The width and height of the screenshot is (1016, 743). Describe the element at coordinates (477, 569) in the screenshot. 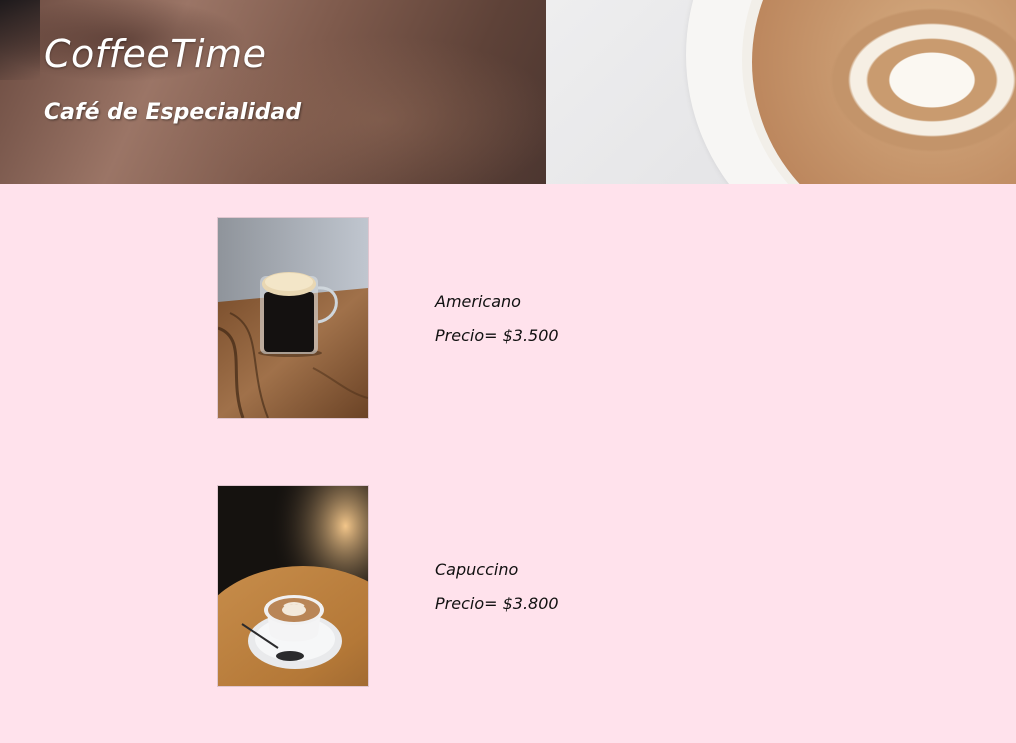

I see `product-name: Capuccino` at that location.